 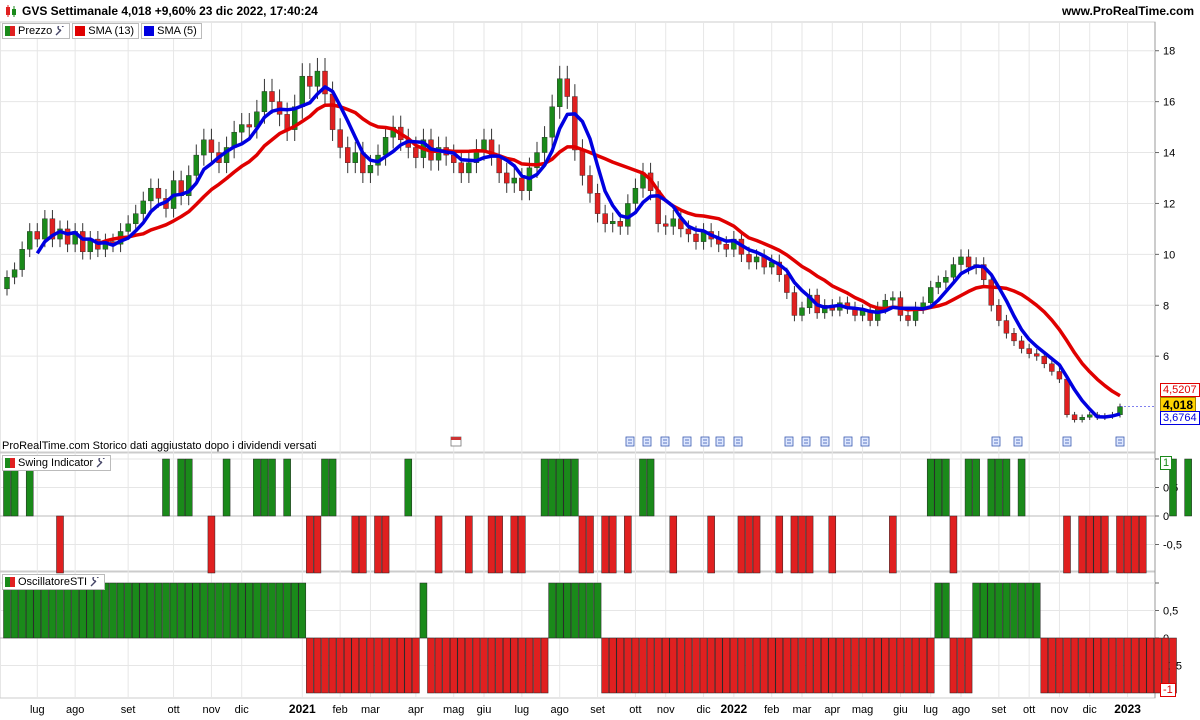 I want to click on y-tick-label: 10, so click(x=1169, y=255).